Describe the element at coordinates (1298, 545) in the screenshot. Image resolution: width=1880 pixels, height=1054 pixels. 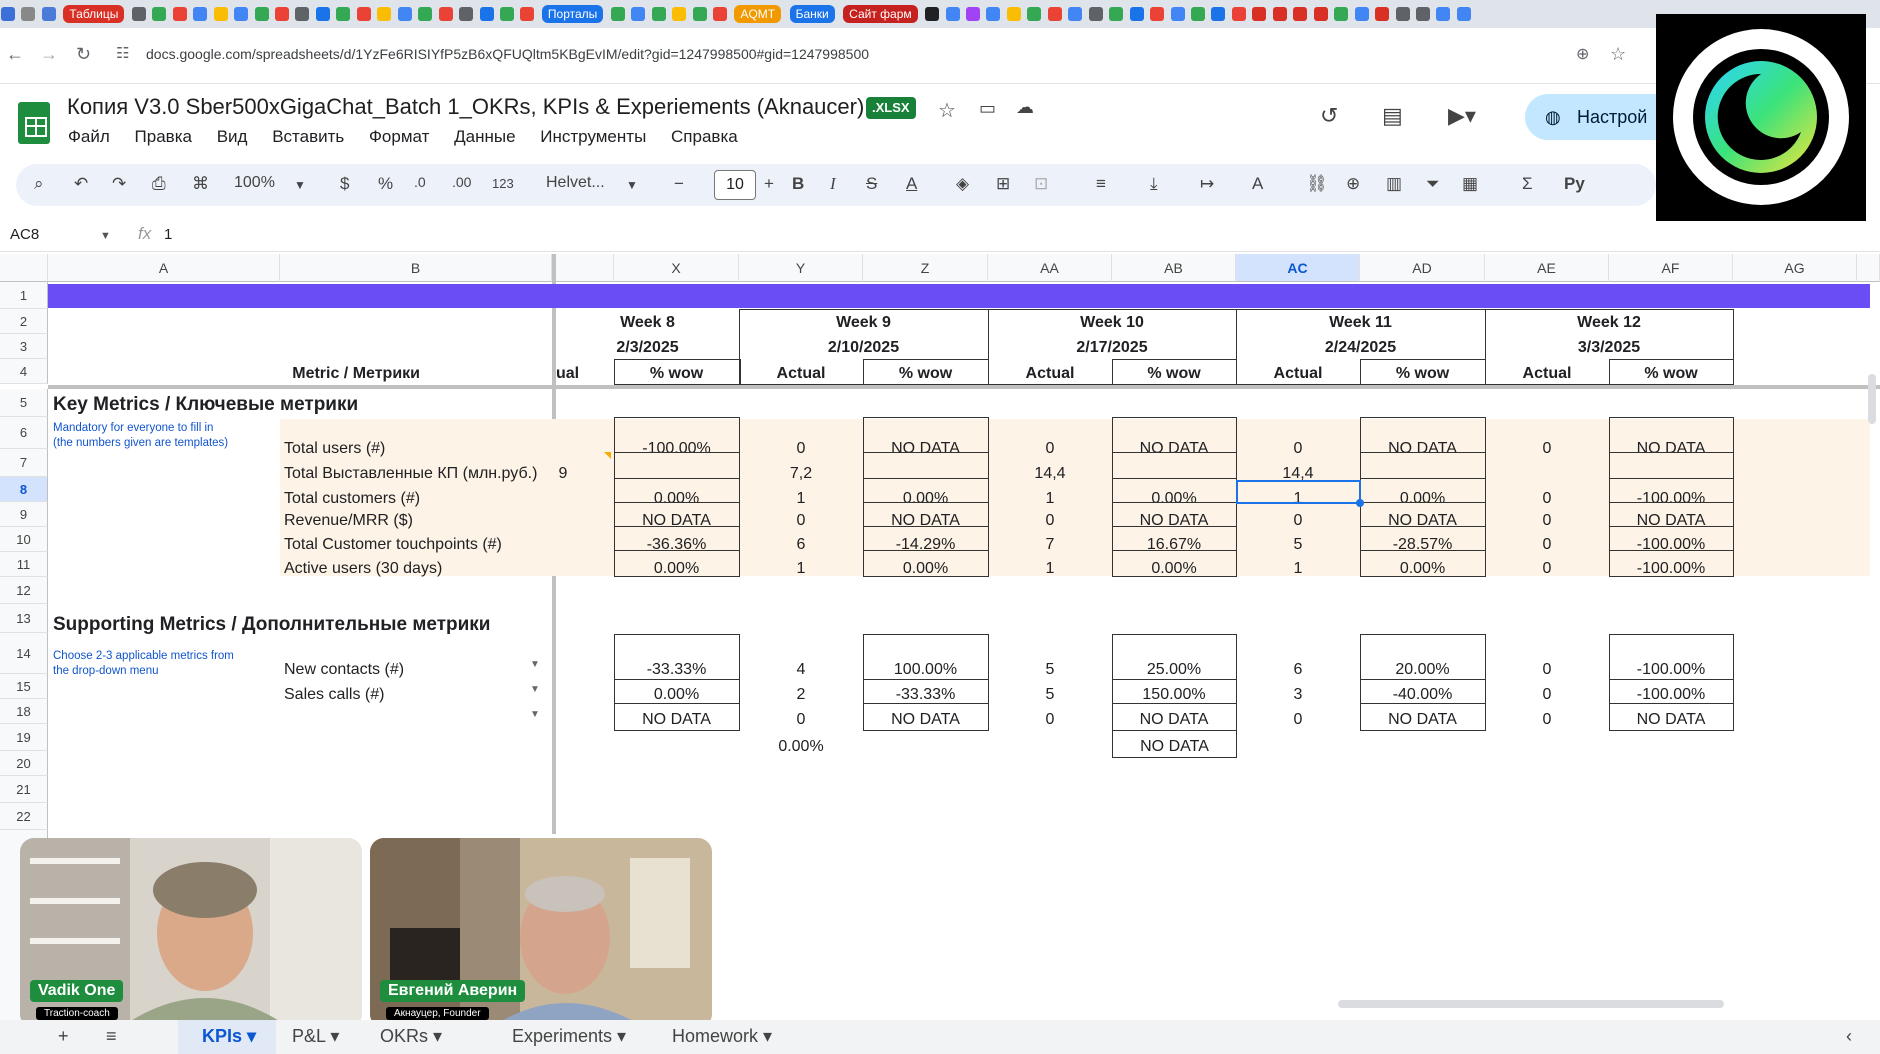
I see `key-metric-value: 5` at that location.